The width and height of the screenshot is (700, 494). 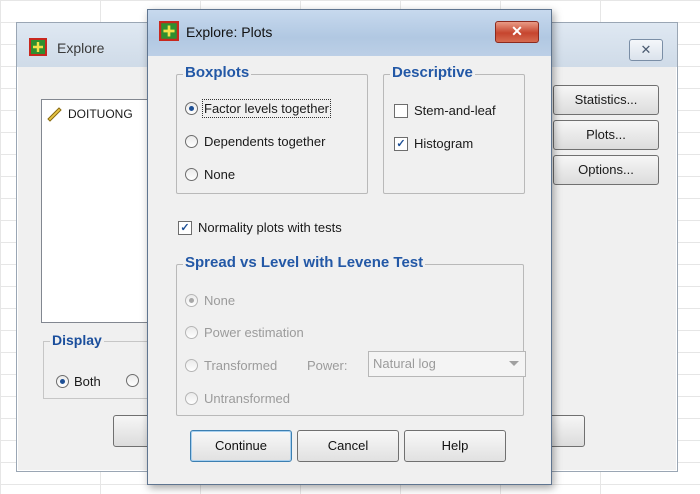 What do you see at coordinates (265, 141) in the screenshot?
I see `boxplots-dependents-label: Dependents together` at bounding box center [265, 141].